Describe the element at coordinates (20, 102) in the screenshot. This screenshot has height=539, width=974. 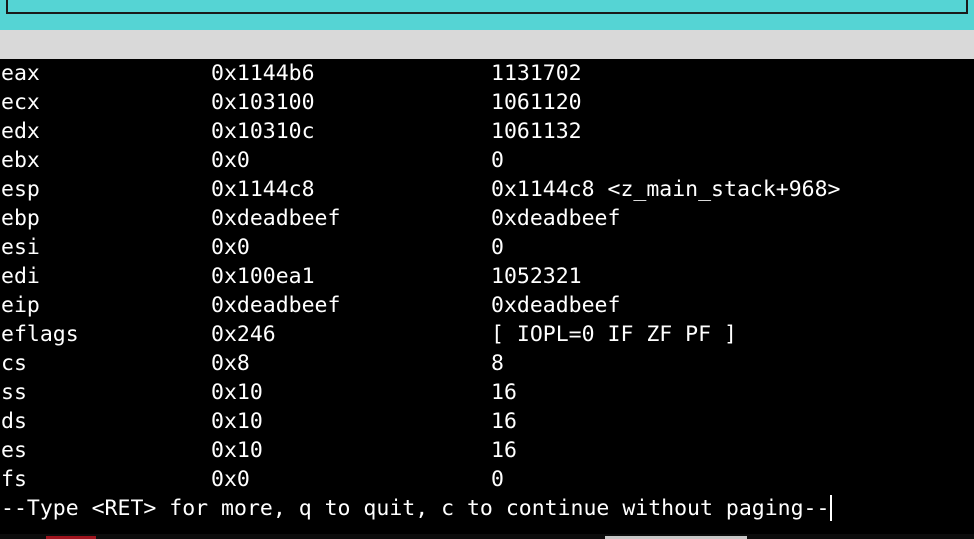
I see `register-name: ecx` at that location.